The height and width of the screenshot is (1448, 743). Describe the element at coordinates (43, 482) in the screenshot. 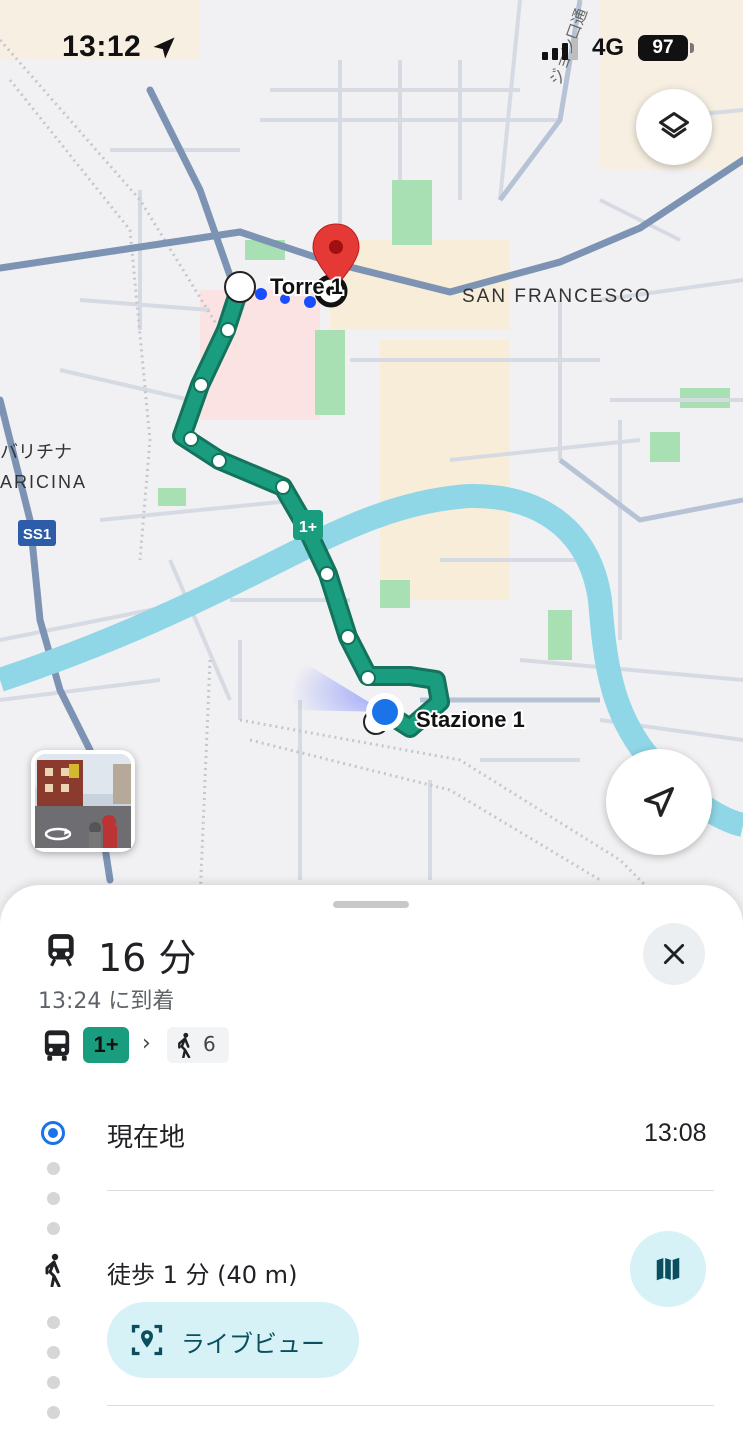

I see `area-label-it: ARICINA` at that location.